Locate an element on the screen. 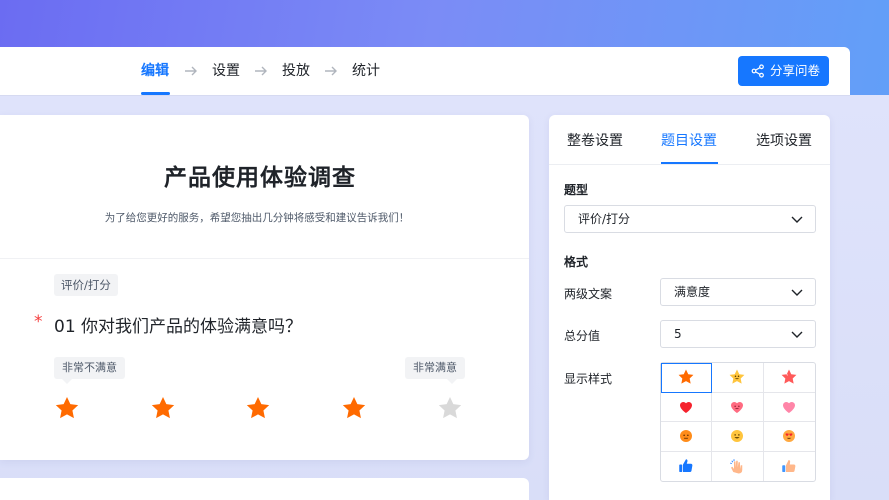  format-section-label: 格式 is located at coordinates (576, 262).